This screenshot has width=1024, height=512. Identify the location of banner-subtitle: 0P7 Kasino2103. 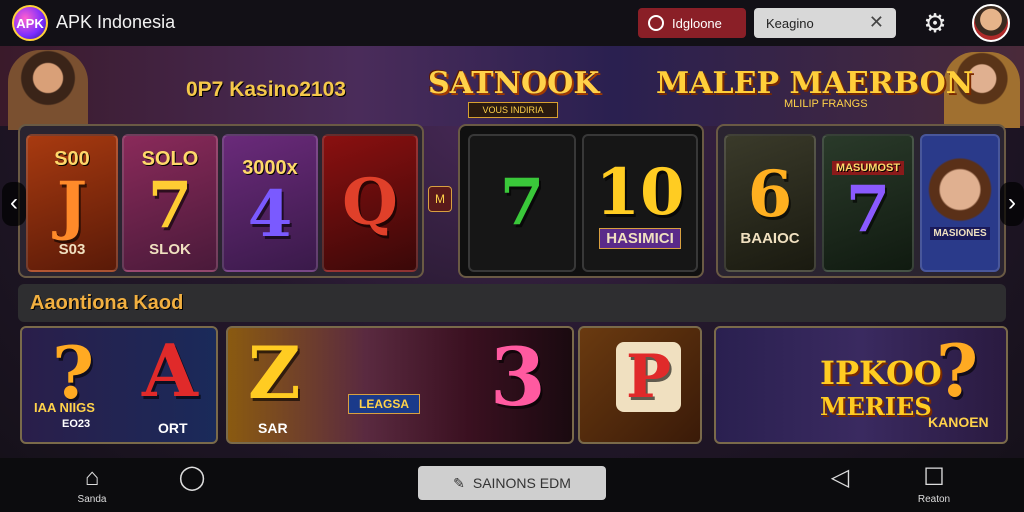
(266, 89).